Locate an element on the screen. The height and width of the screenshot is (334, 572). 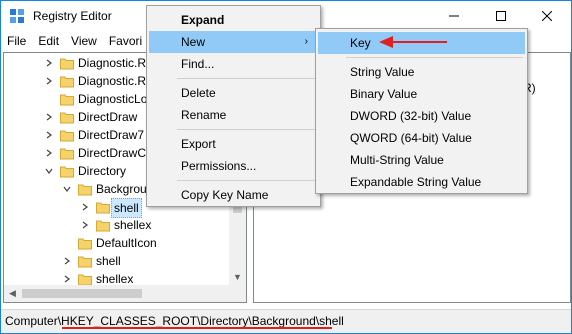
close-button is located at coordinates (547, 16).